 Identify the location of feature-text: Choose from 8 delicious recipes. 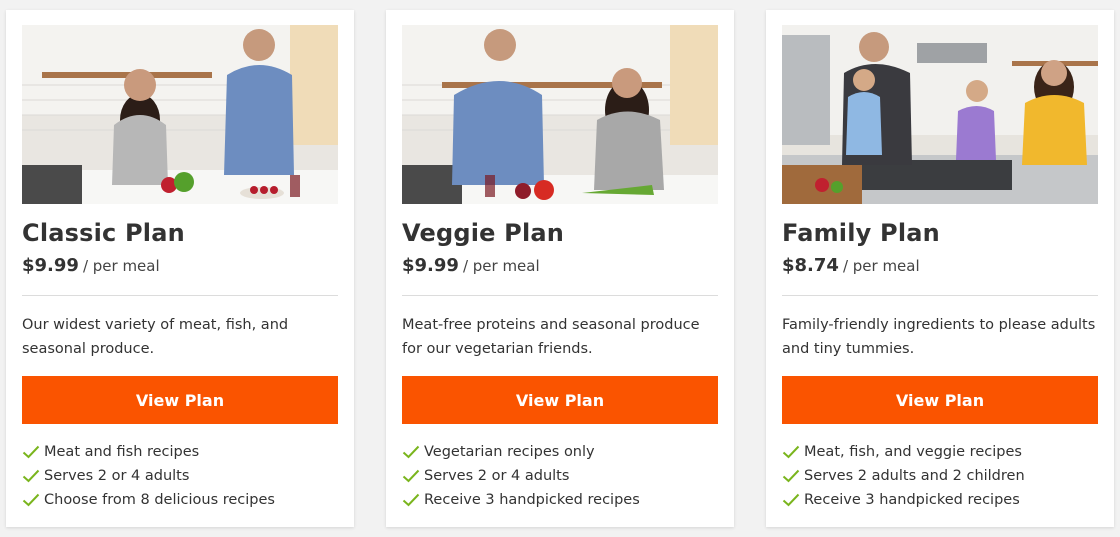
(159, 500).